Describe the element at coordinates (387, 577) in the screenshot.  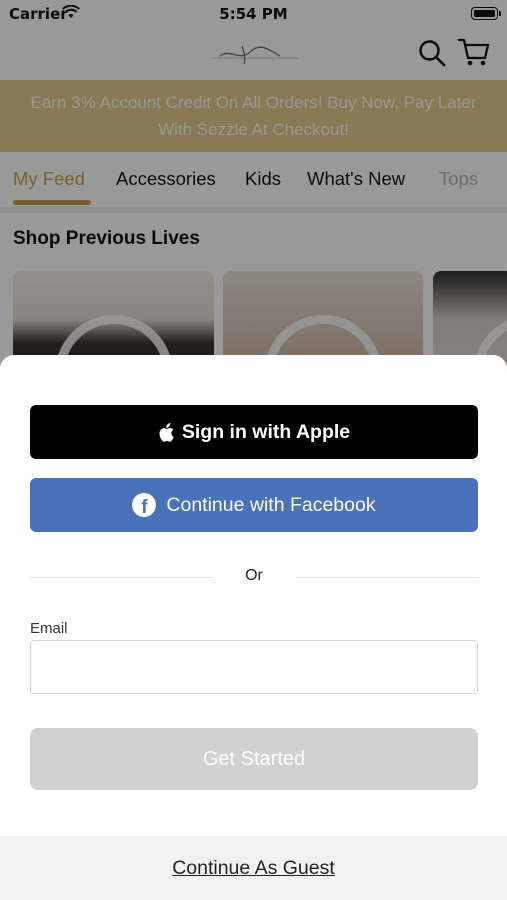
I see `divider-line` at that location.